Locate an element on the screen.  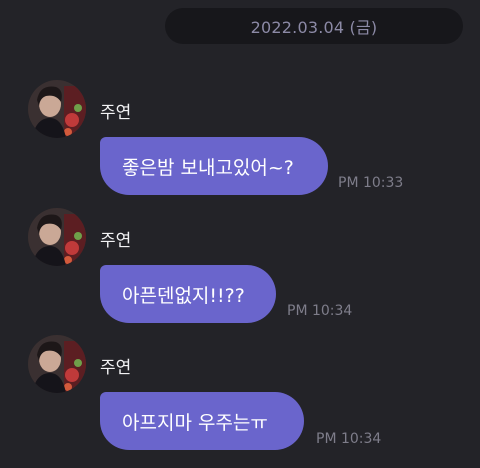
message-bubble: 아픈덴없지!!?? is located at coordinates (188, 294).